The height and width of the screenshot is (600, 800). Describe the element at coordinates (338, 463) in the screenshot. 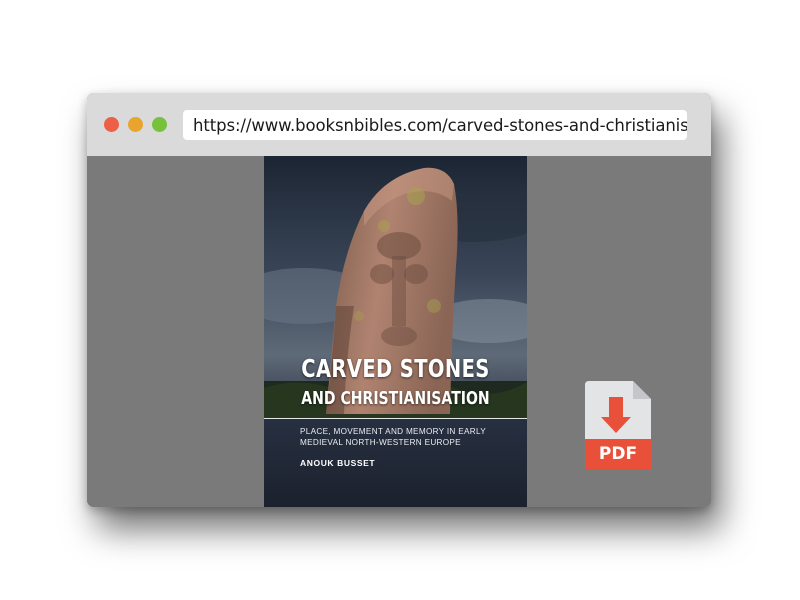

I see `cover-author: ANOUK BUSSET` at that location.